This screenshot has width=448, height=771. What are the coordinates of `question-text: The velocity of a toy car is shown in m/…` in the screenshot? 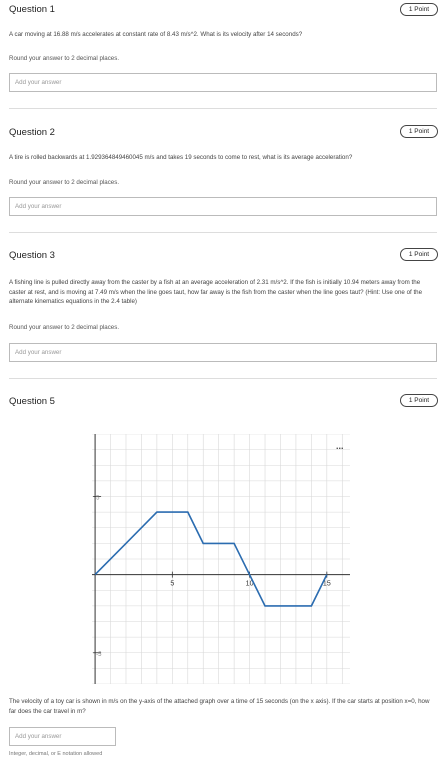 It's located at (219, 706).